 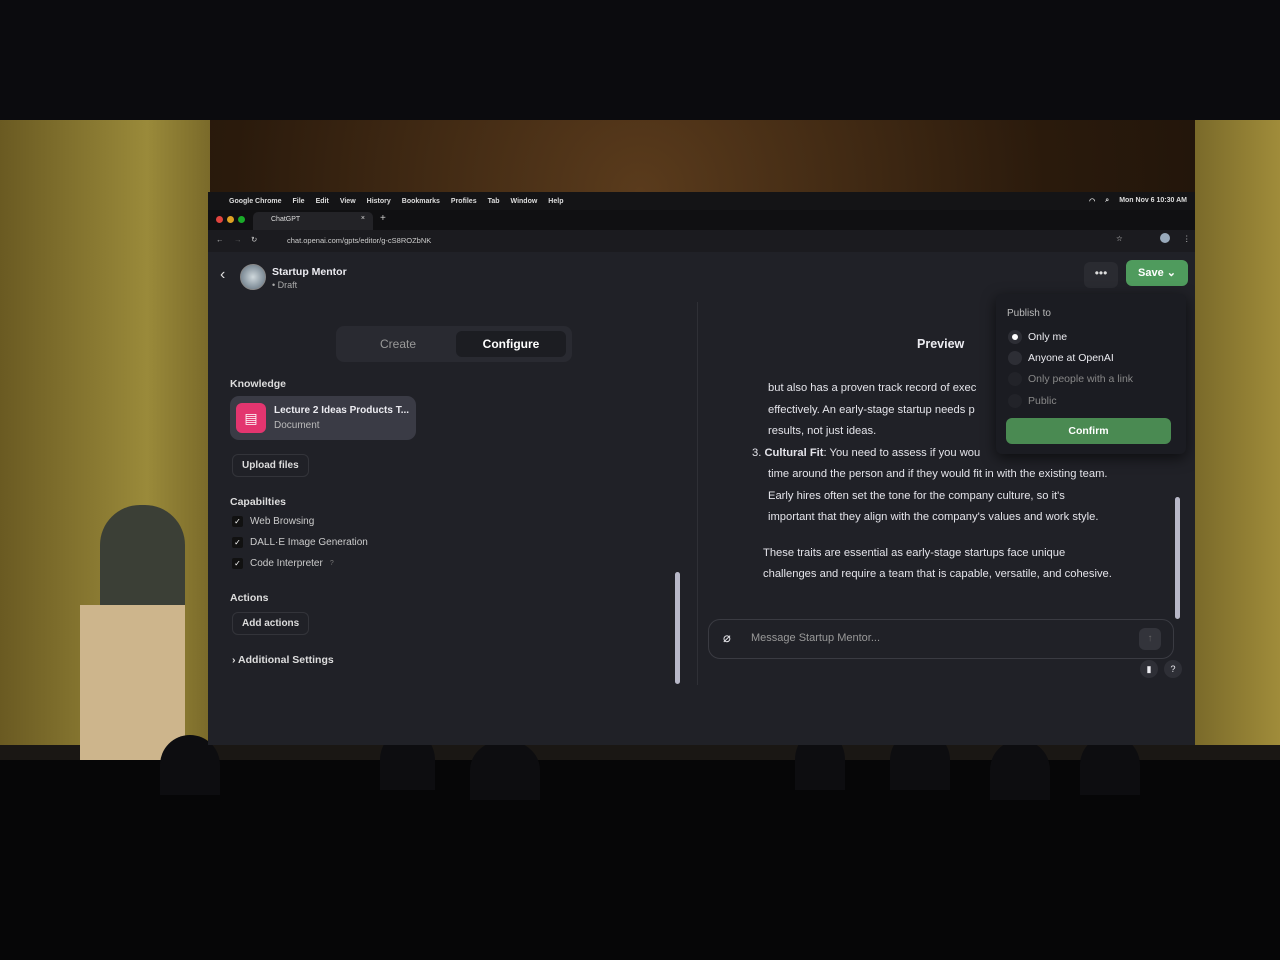 What do you see at coordinates (238, 239) in the screenshot?
I see `forward-arrow-icon: →` at bounding box center [238, 239].